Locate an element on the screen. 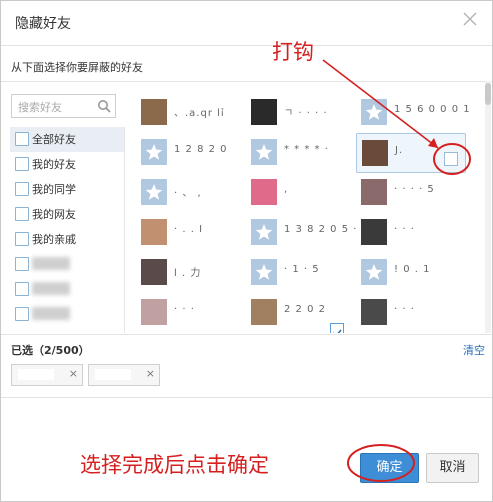 The width and height of the screenshot is (493, 502). confirm-hint: 选择完成后点击确定 is located at coordinates (174, 465).